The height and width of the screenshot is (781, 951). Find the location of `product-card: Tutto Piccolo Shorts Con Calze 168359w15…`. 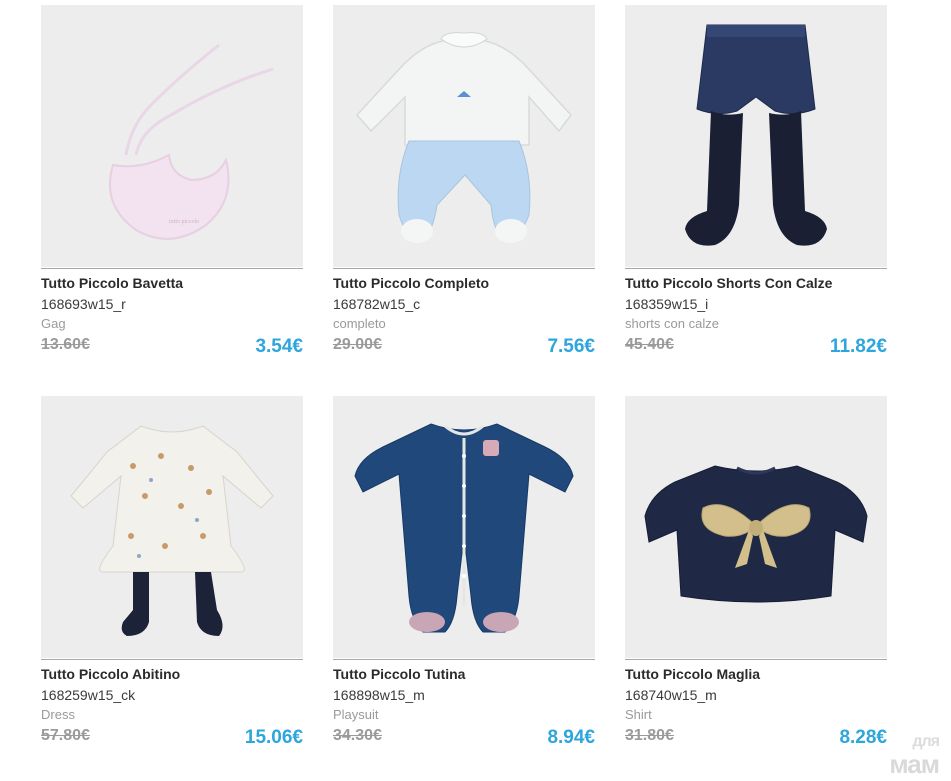

product-card: Tutto Piccolo Shorts Con Calze 168359w15… is located at coordinates (756, 191).